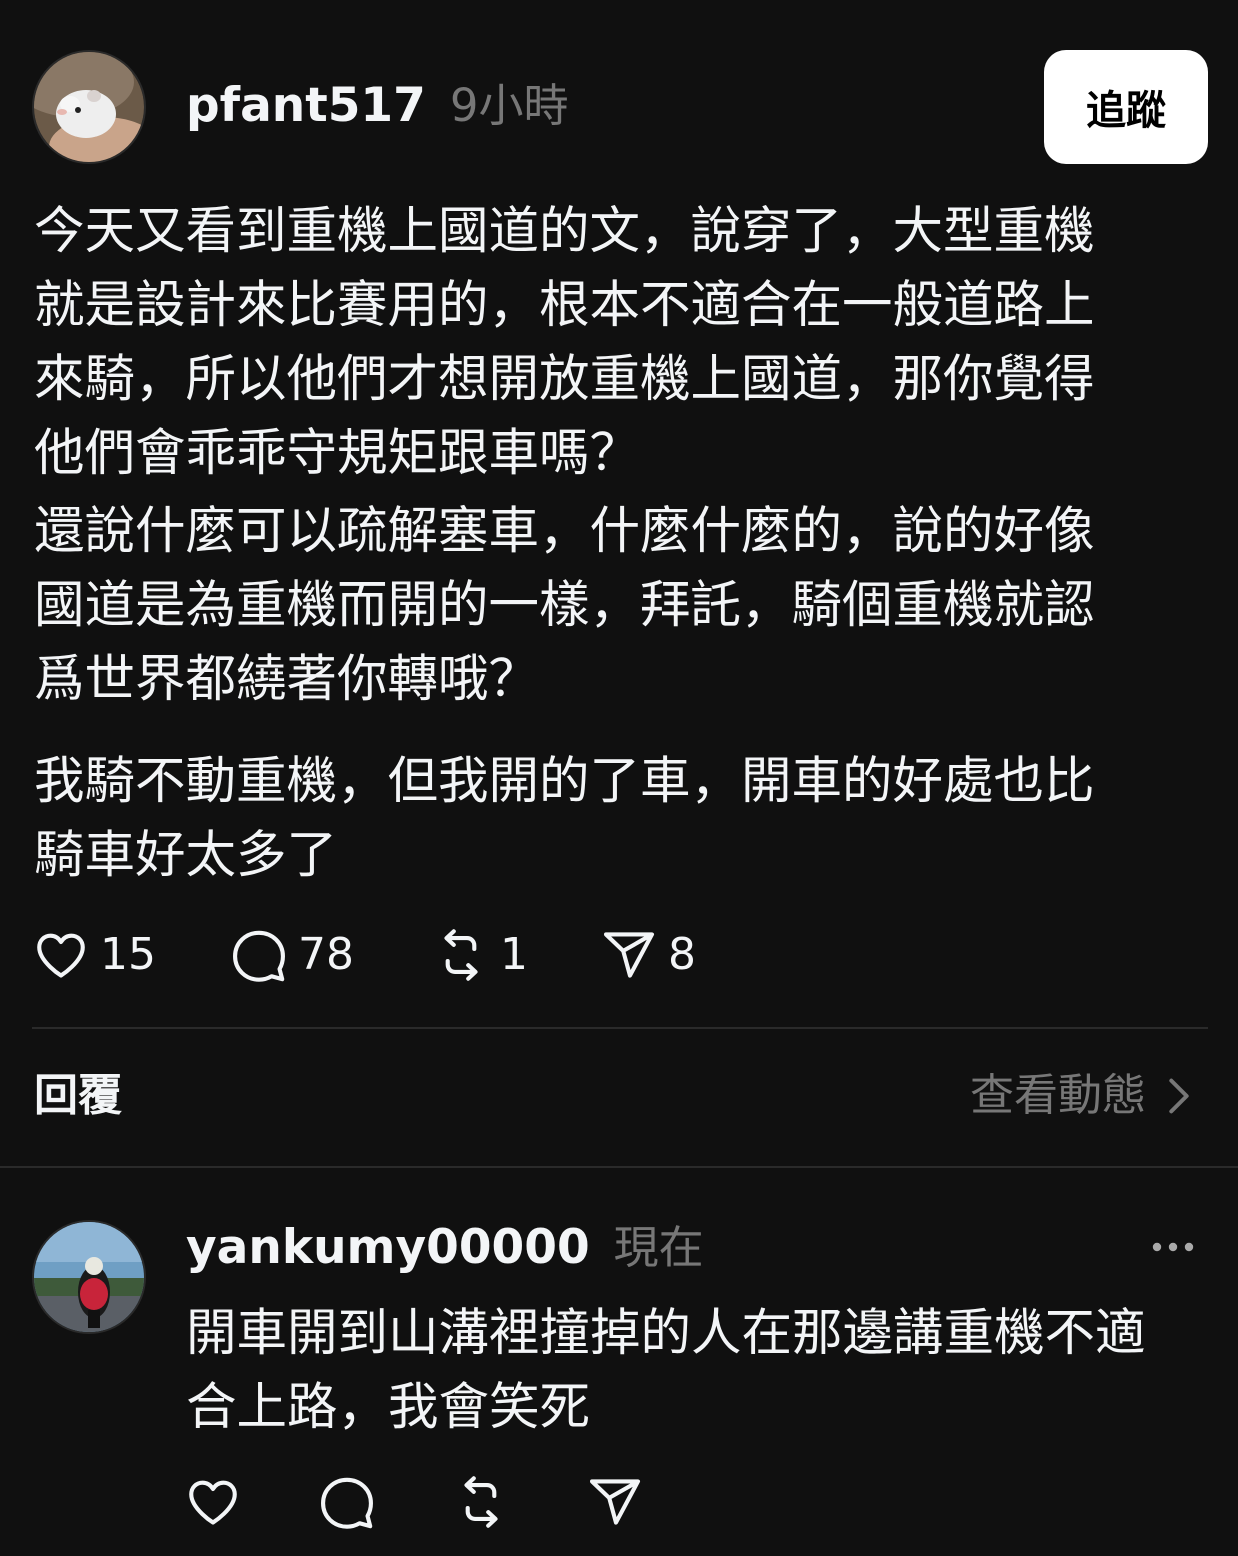  I want to click on text-line: 開車開到山溝裡撞掉的人在那邊講重機不適, so click(666, 1332).